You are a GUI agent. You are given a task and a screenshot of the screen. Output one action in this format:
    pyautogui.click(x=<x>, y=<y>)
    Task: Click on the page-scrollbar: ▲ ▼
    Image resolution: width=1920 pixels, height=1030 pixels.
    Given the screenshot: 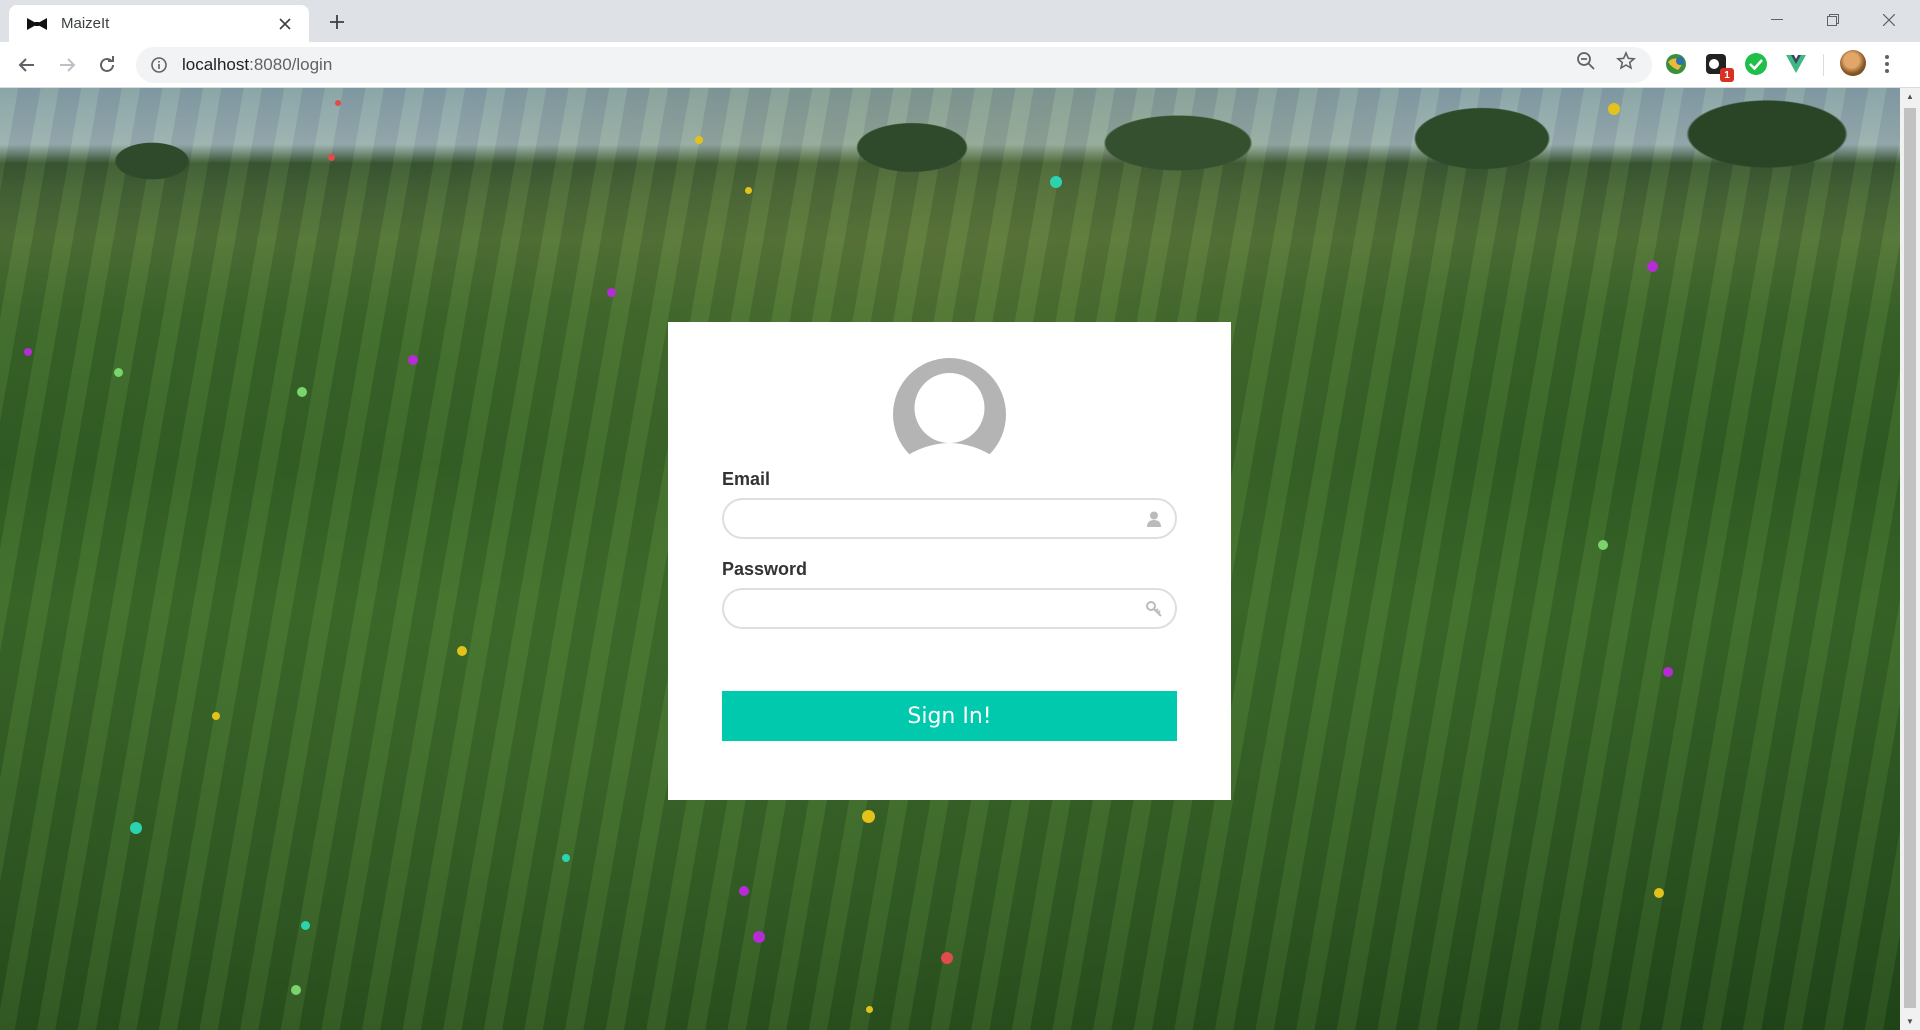 What is the action you would take?
    pyautogui.click(x=1910, y=559)
    